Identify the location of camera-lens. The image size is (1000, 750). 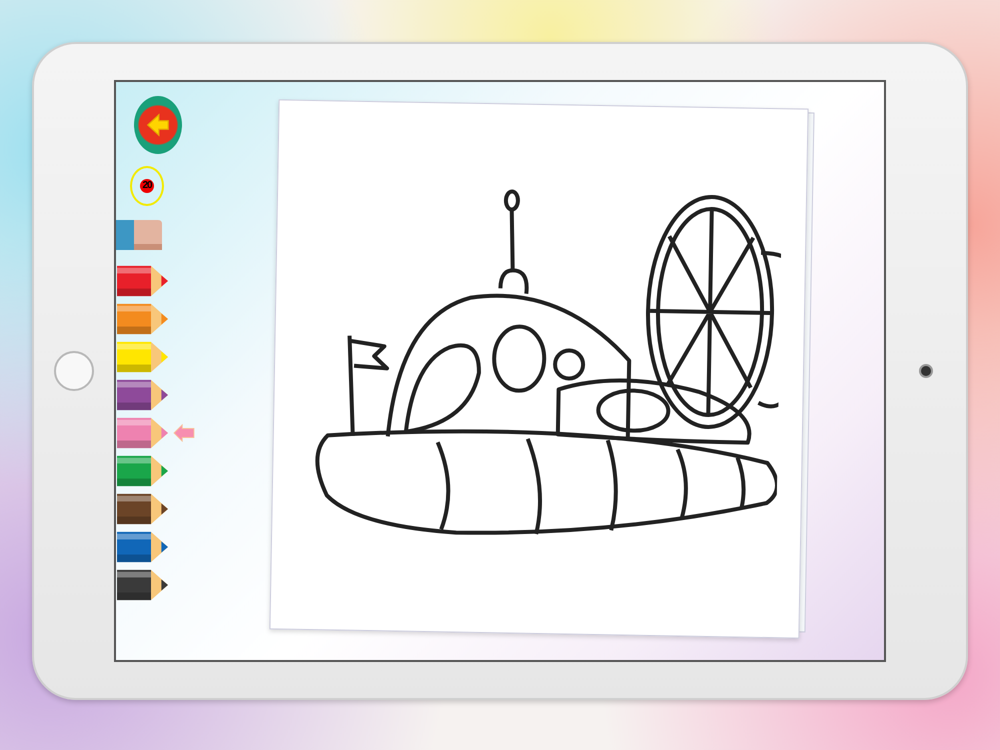
(926, 371).